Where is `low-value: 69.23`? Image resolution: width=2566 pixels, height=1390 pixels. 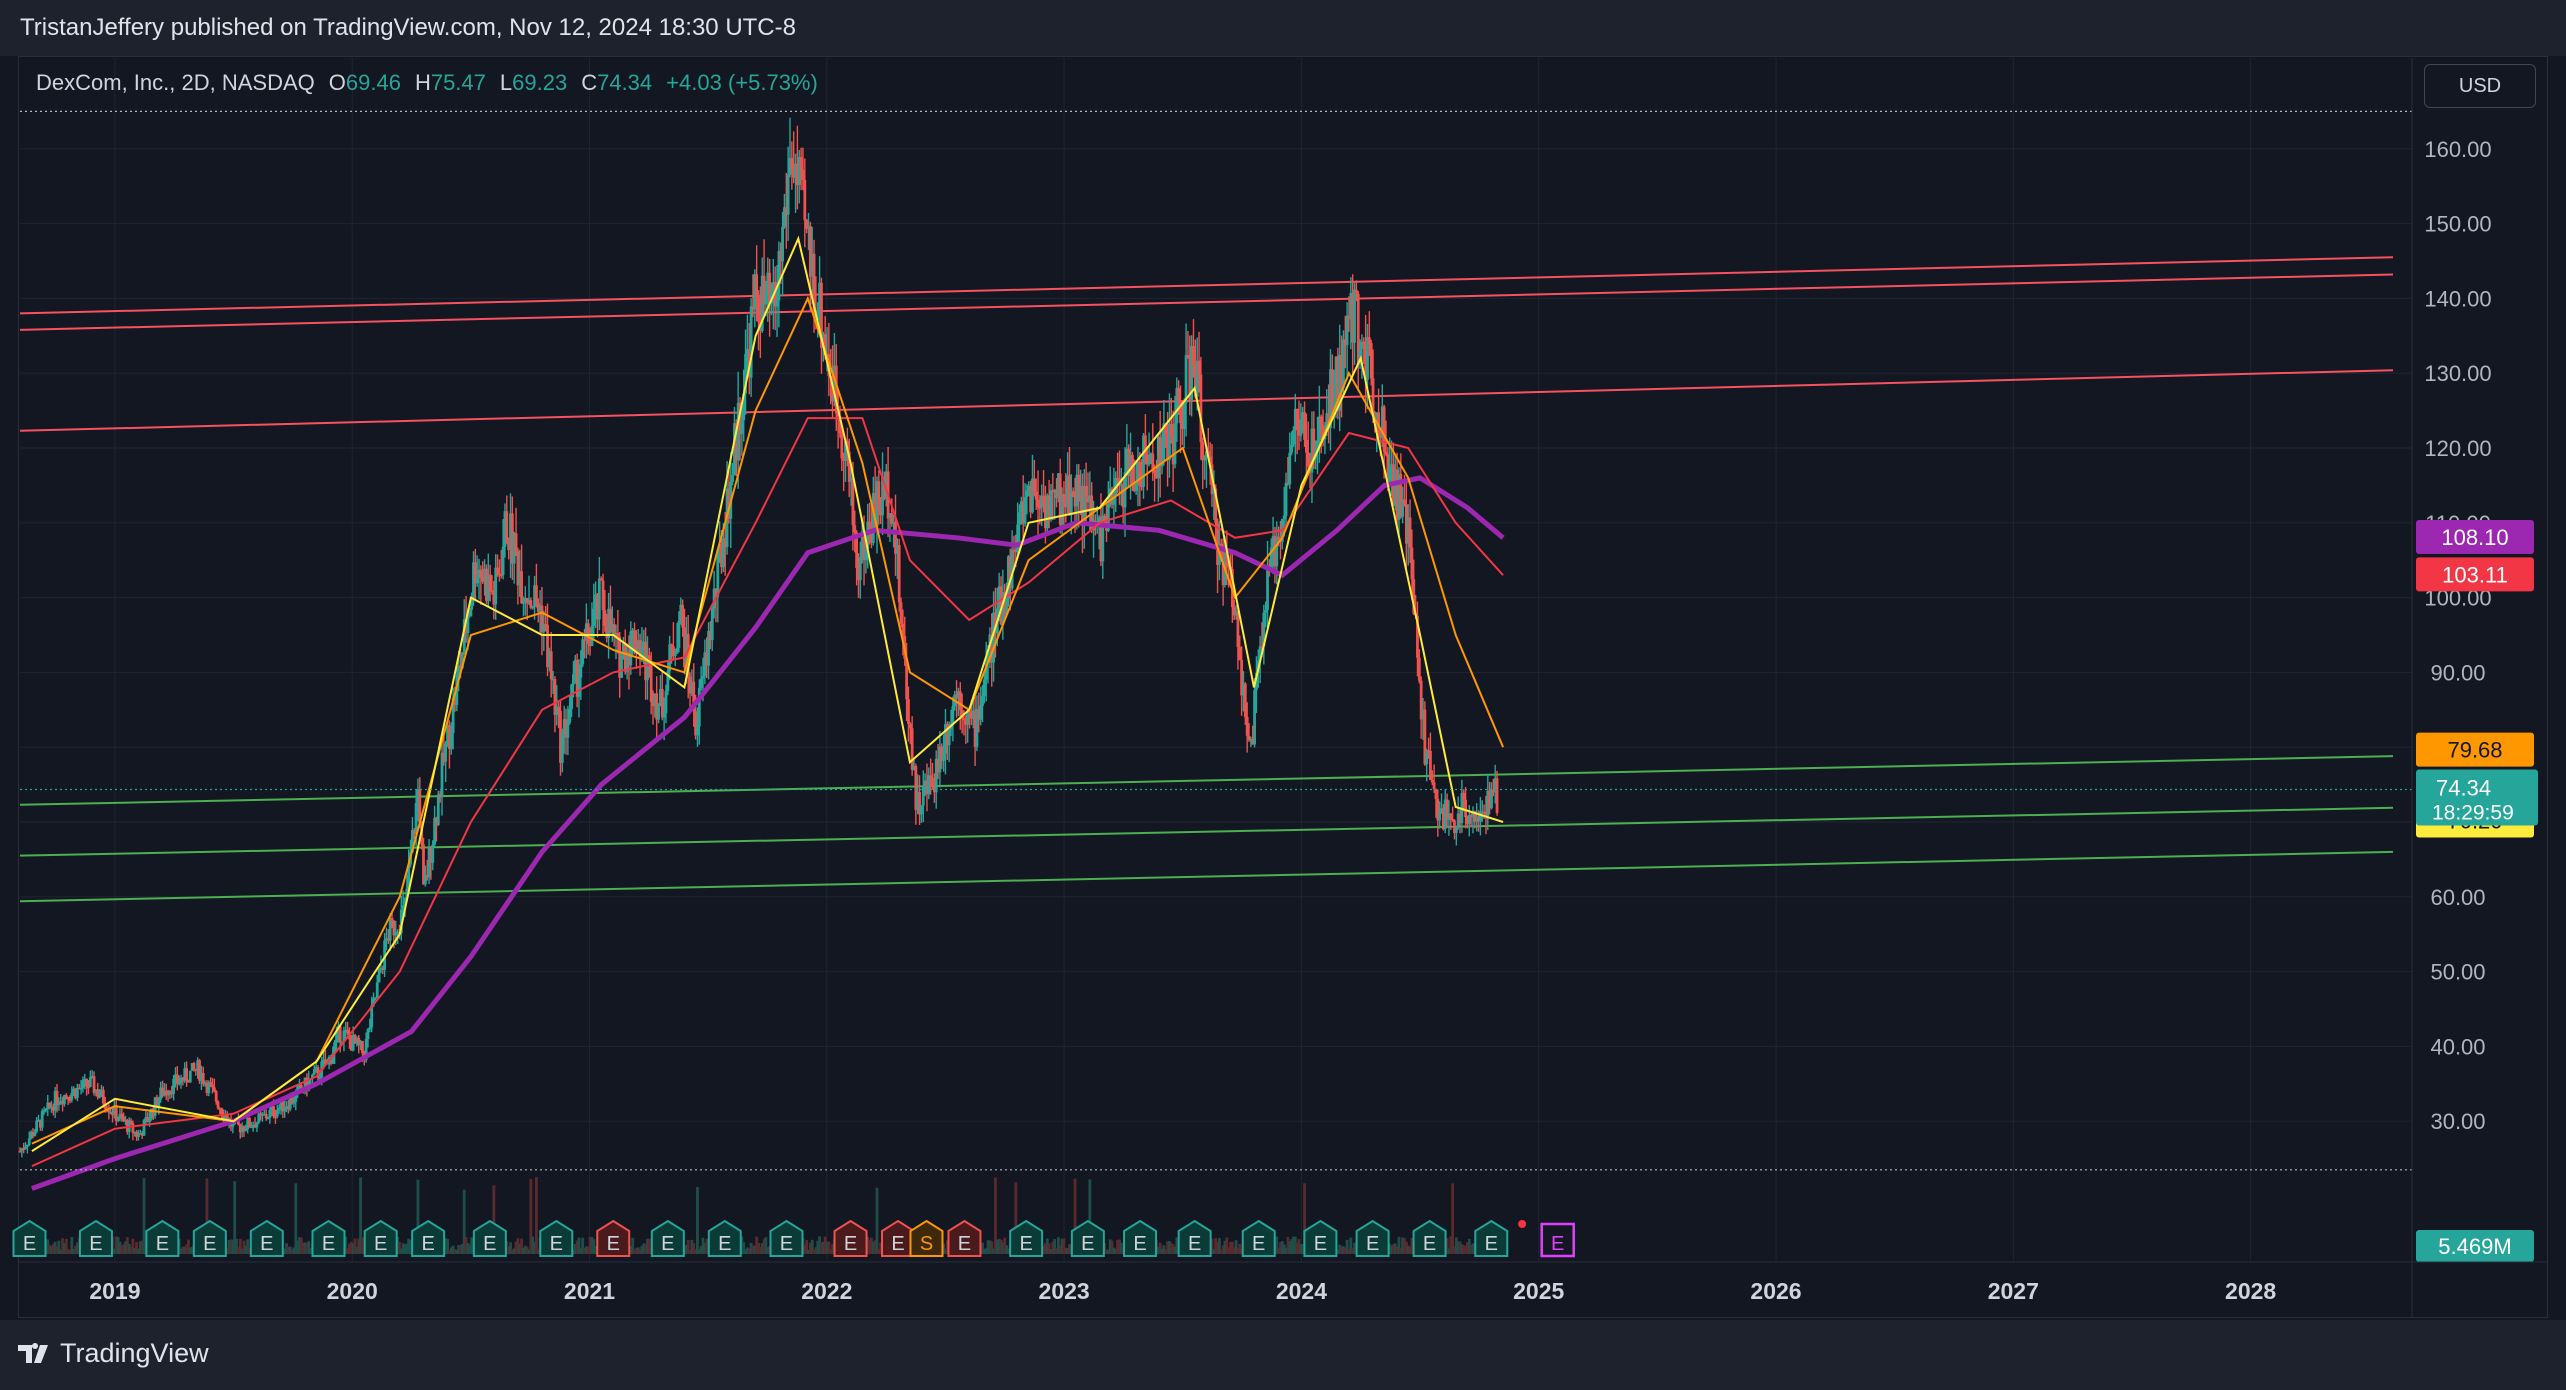 low-value: 69.23 is located at coordinates (540, 82).